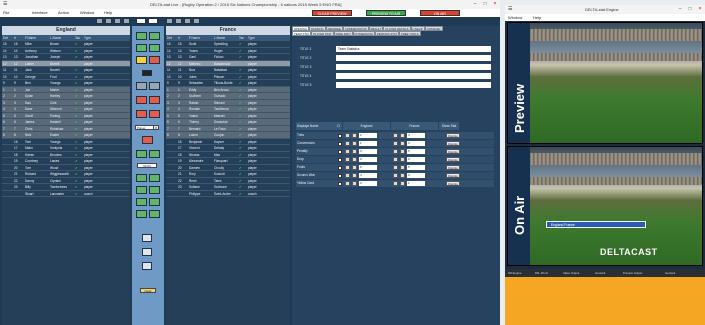 The height and width of the screenshot is (325, 705). Describe the element at coordinates (147, 73) in the screenshot. I see `substitution-icon` at that location.